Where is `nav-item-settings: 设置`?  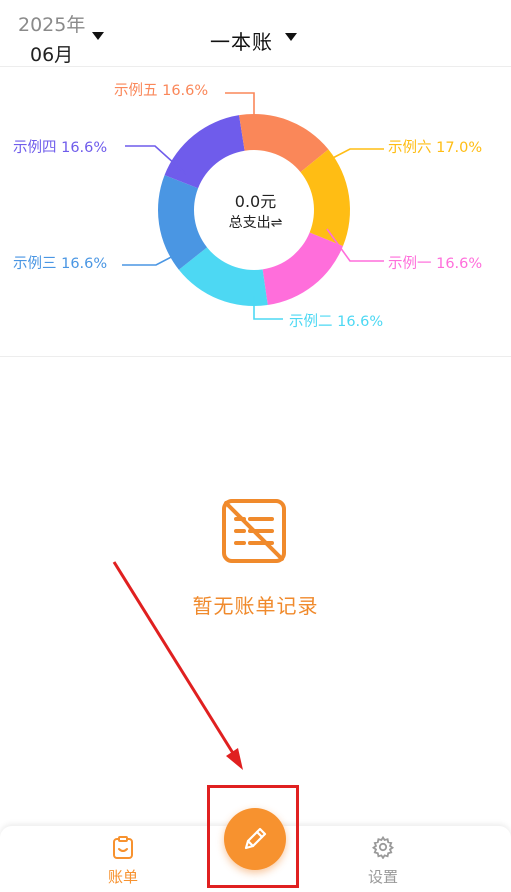 nav-item-settings: 设置 is located at coordinates (383, 859).